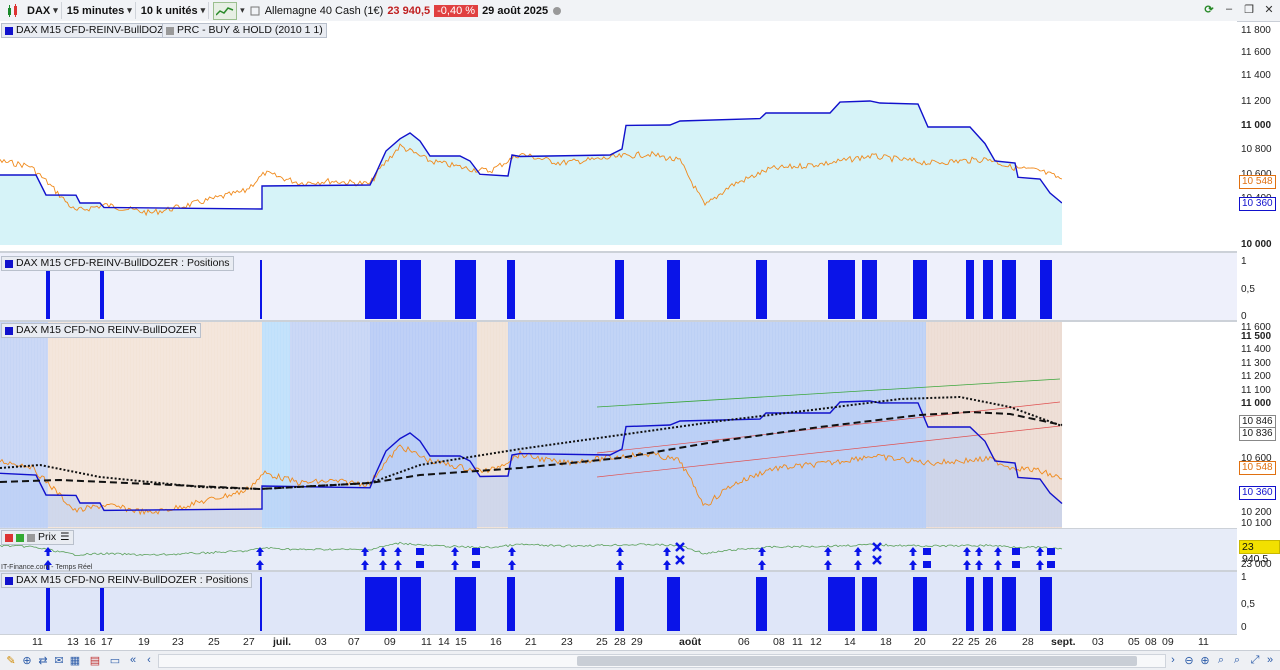 The width and height of the screenshot is (1280, 670). What do you see at coordinates (1237, 660) in the screenshot?
I see `search-plus-icon: ⌕` at bounding box center [1237, 660].